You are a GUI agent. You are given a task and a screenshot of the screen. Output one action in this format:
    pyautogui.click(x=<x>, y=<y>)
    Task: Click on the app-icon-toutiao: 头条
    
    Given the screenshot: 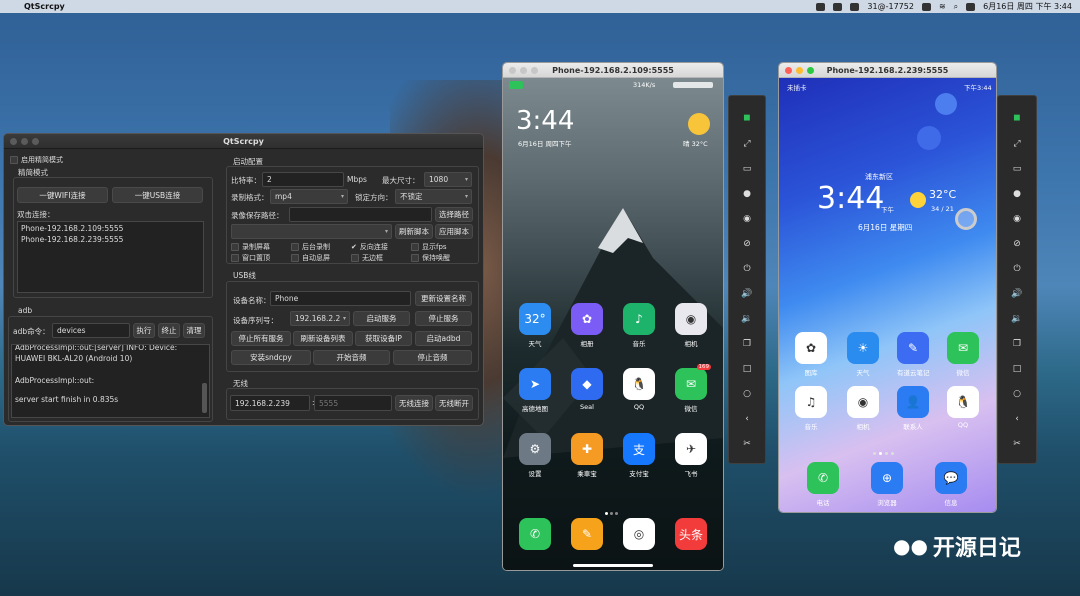 What is the action you would take?
    pyautogui.click(x=691, y=534)
    